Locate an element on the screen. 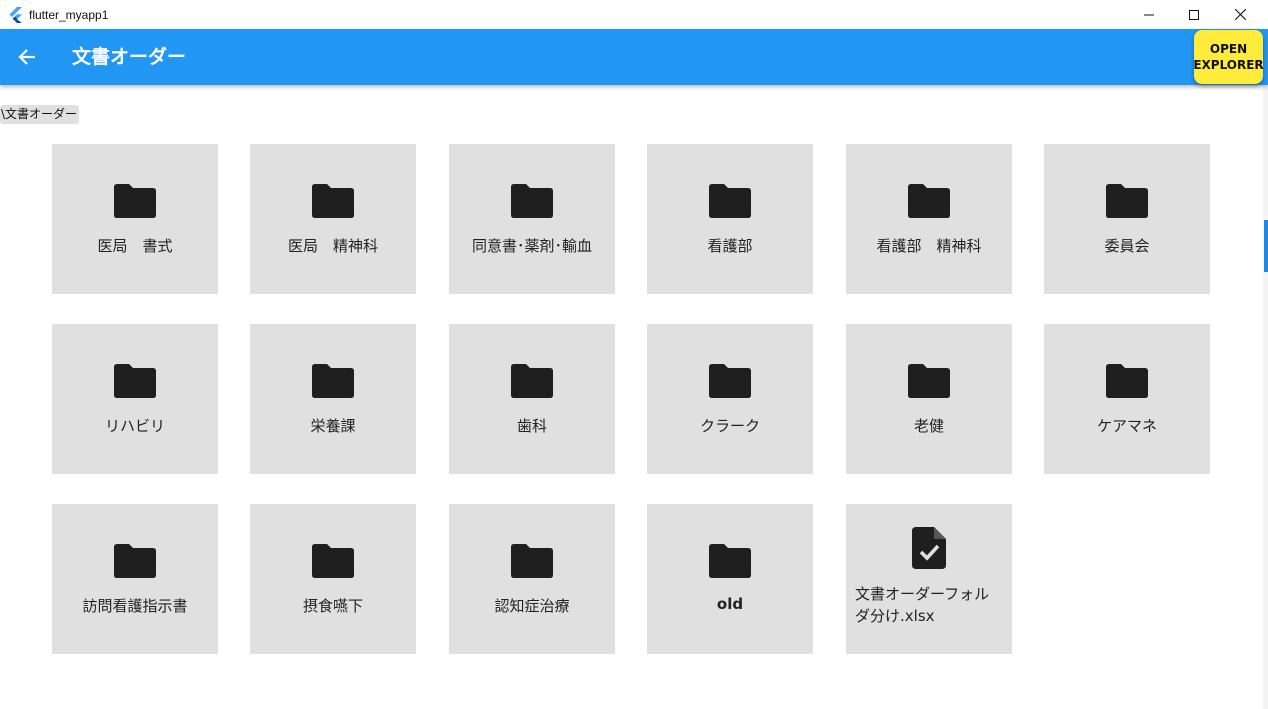 The width and height of the screenshot is (1268, 709). arrow-back-icon is located at coordinates (26, 57).